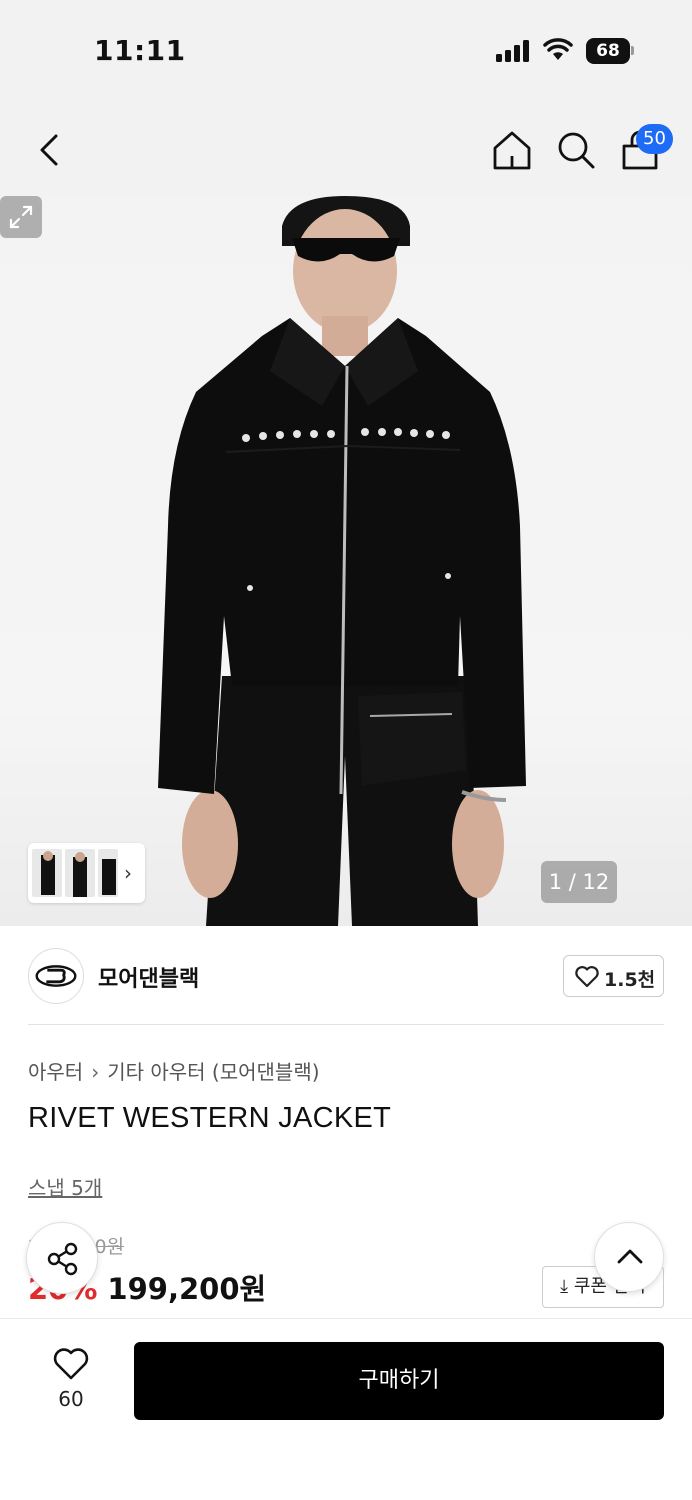 Image resolution: width=692 pixels, height=1500 pixels. I want to click on cellular-signal-icon, so click(514, 51).